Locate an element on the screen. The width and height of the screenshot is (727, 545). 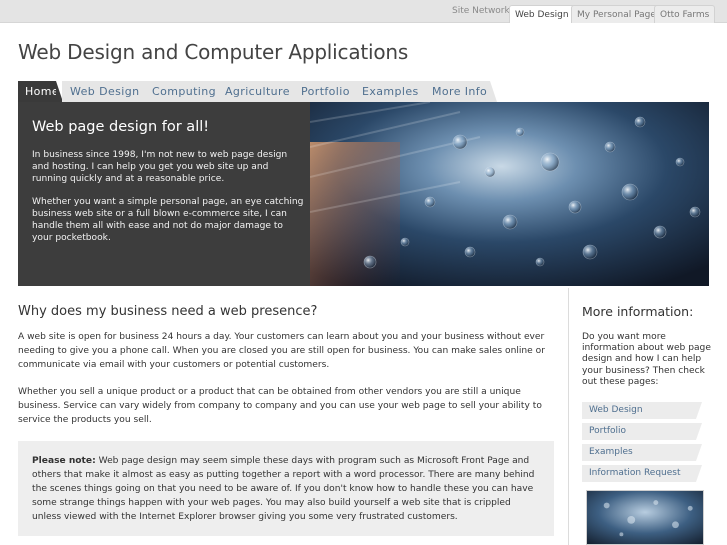
sidebar-heading: More information: is located at coordinates (638, 311).